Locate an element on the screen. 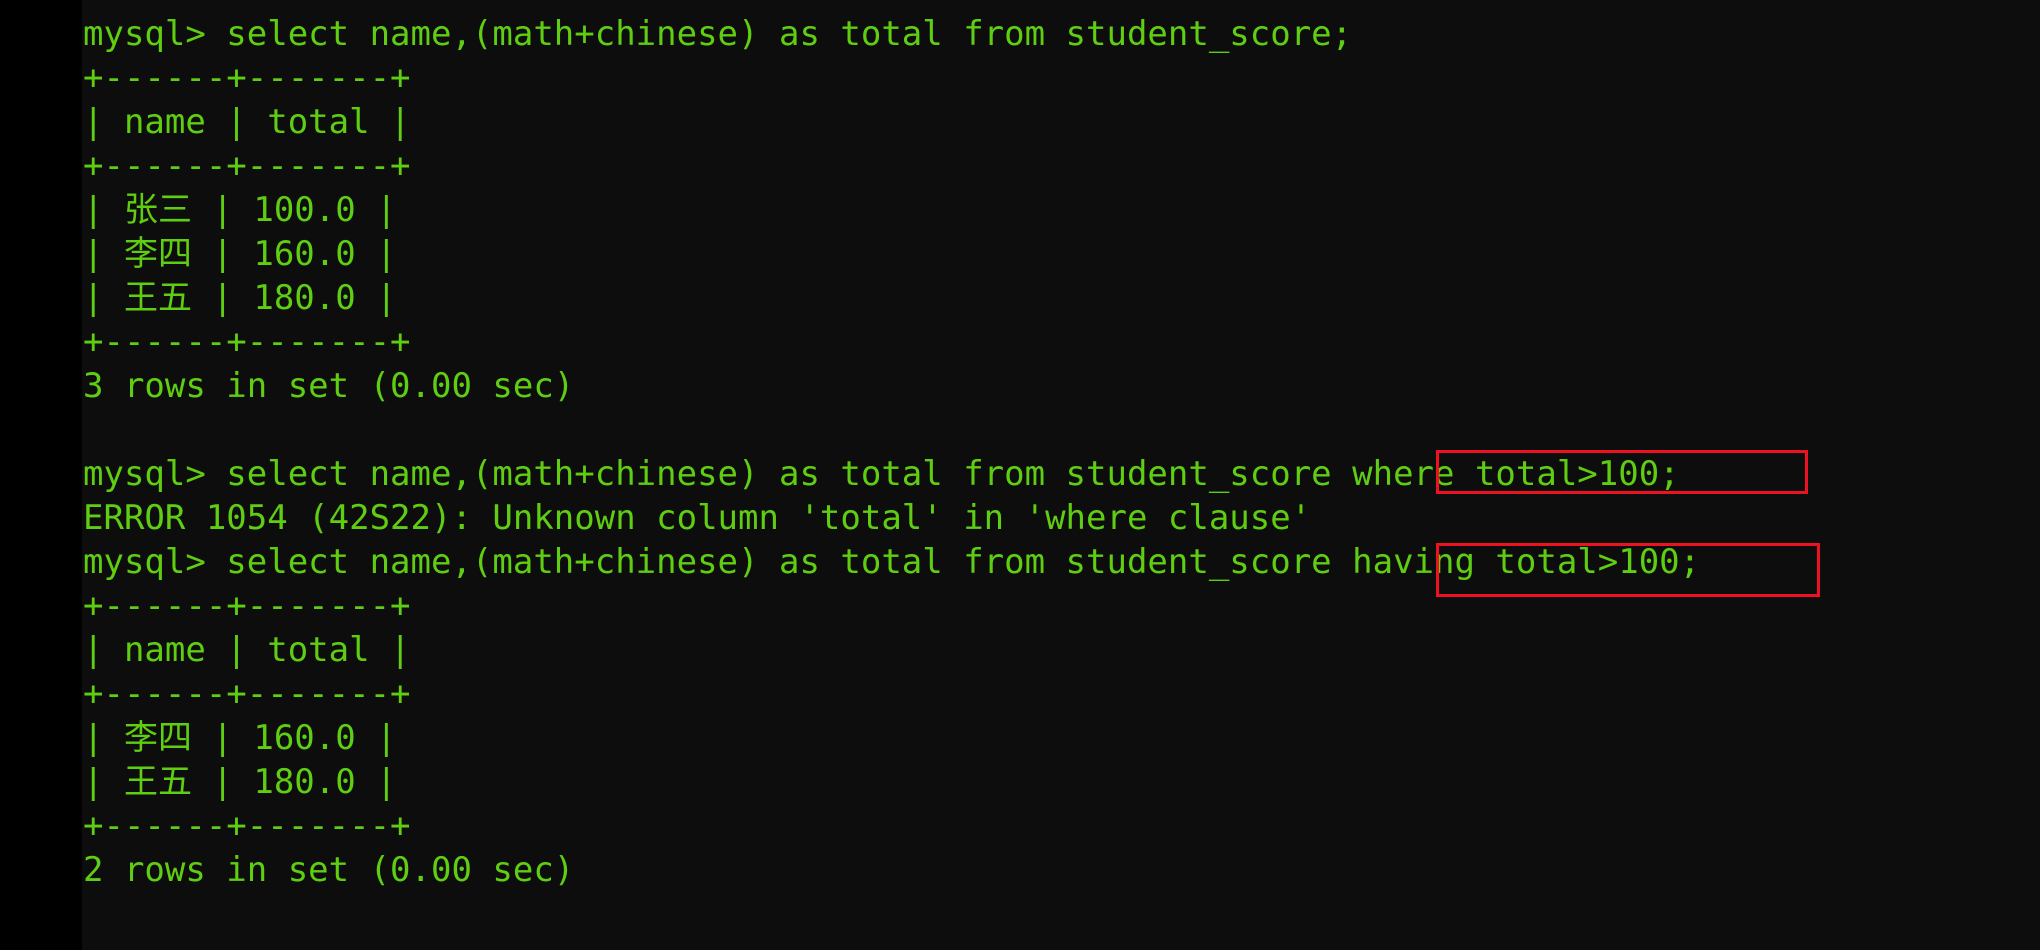  terminal-line-header-1: | name | total | is located at coordinates (247, 122).